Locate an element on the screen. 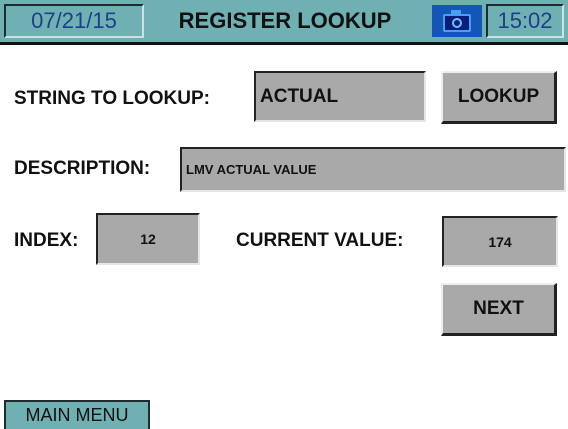  time-display: 15:02 is located at coordinates (525, 21).